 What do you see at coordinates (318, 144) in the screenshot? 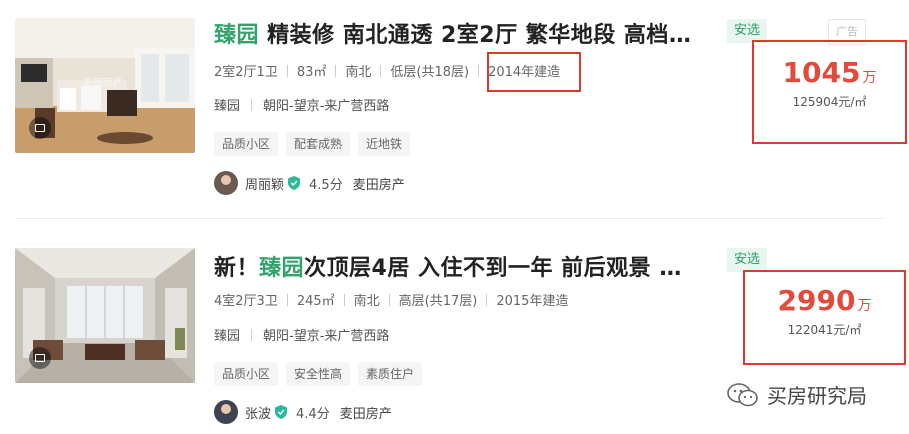
I see `feature-tag: 配套成熟` at bounding box center [318, 144].